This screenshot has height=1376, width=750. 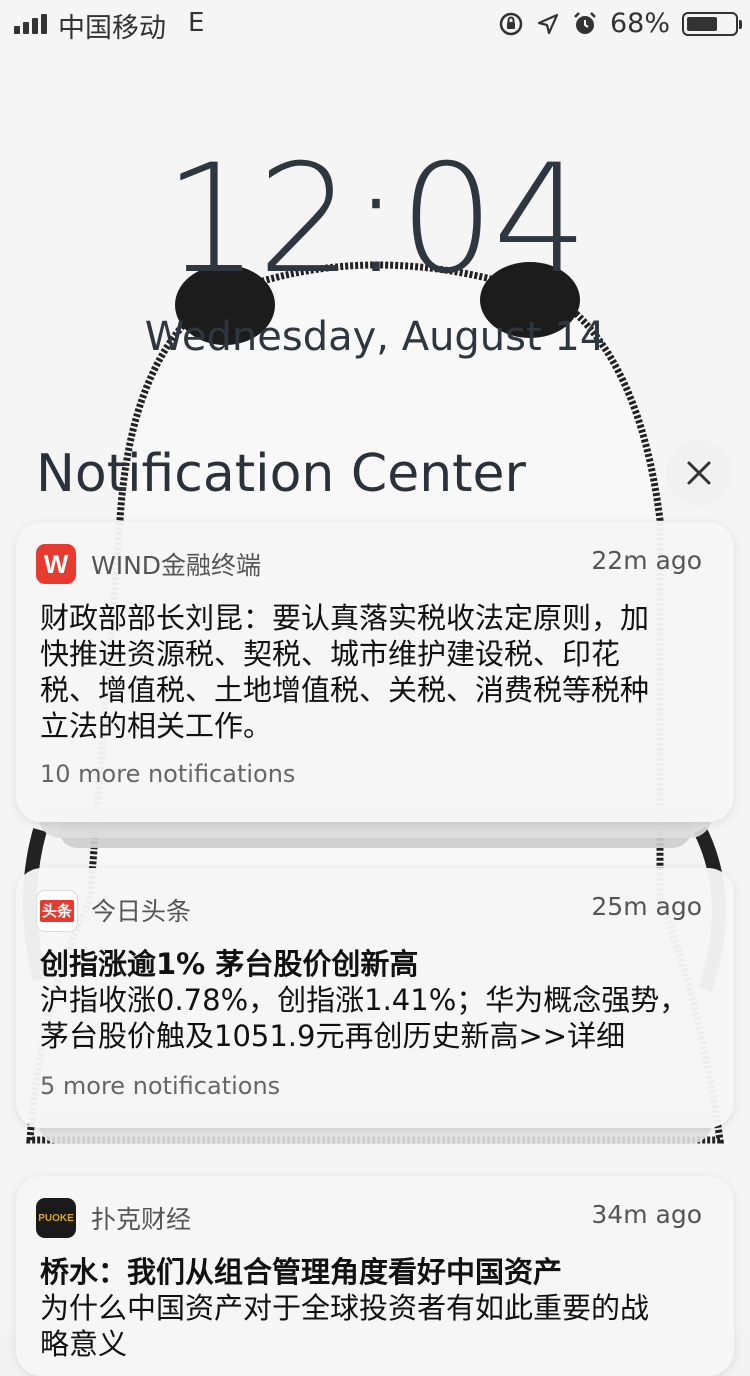 I want to click on more-notifications-label: 10 more notifications, so click(x=167, y=774).